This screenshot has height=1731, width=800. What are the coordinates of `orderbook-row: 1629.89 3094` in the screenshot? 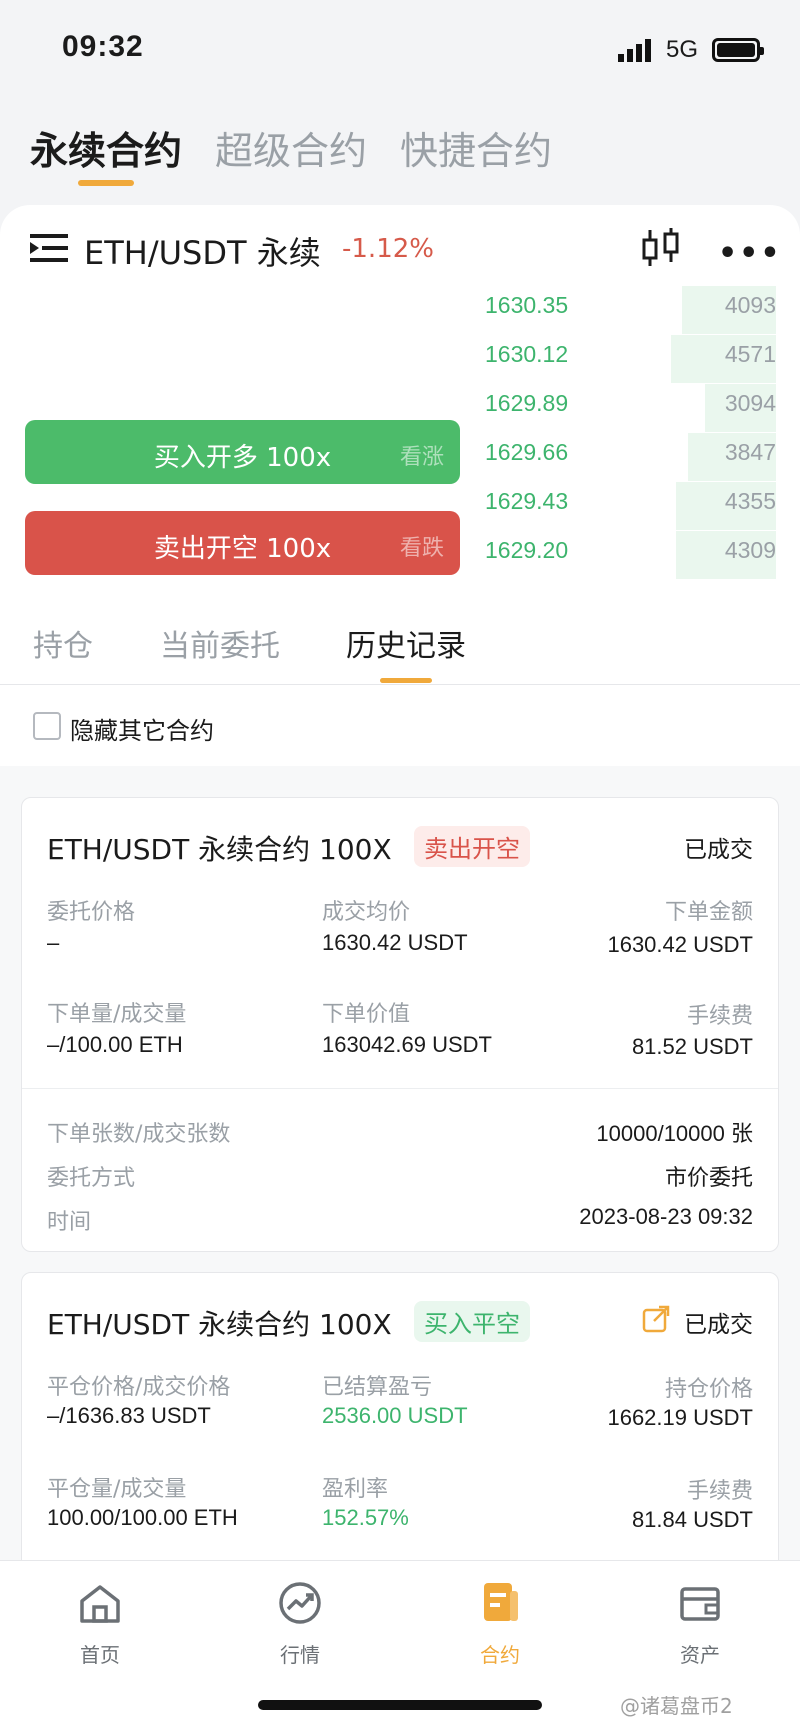 It's located at (618, 408).